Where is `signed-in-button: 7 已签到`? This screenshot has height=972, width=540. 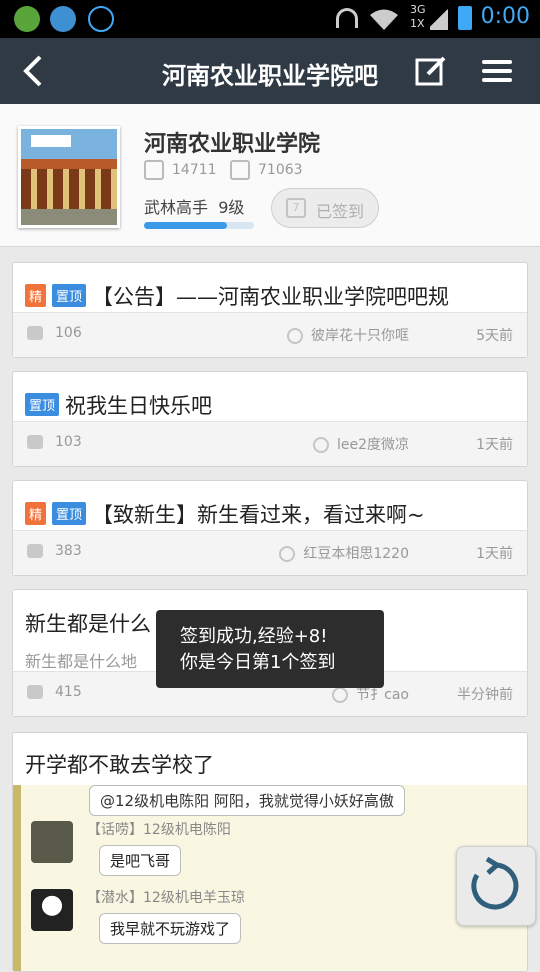
signed-in-button: 7 已签到 is located at coordinates (325, 208).